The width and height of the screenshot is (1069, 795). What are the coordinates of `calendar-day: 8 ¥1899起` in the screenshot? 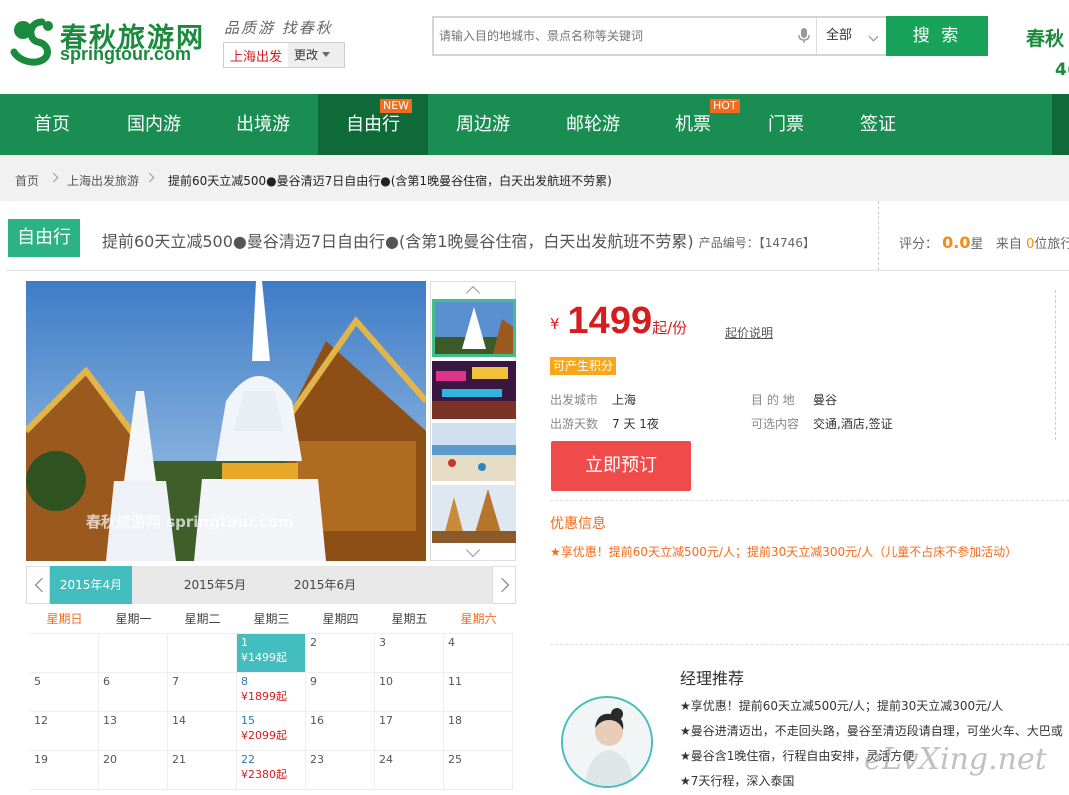 It's located at (271, 692).